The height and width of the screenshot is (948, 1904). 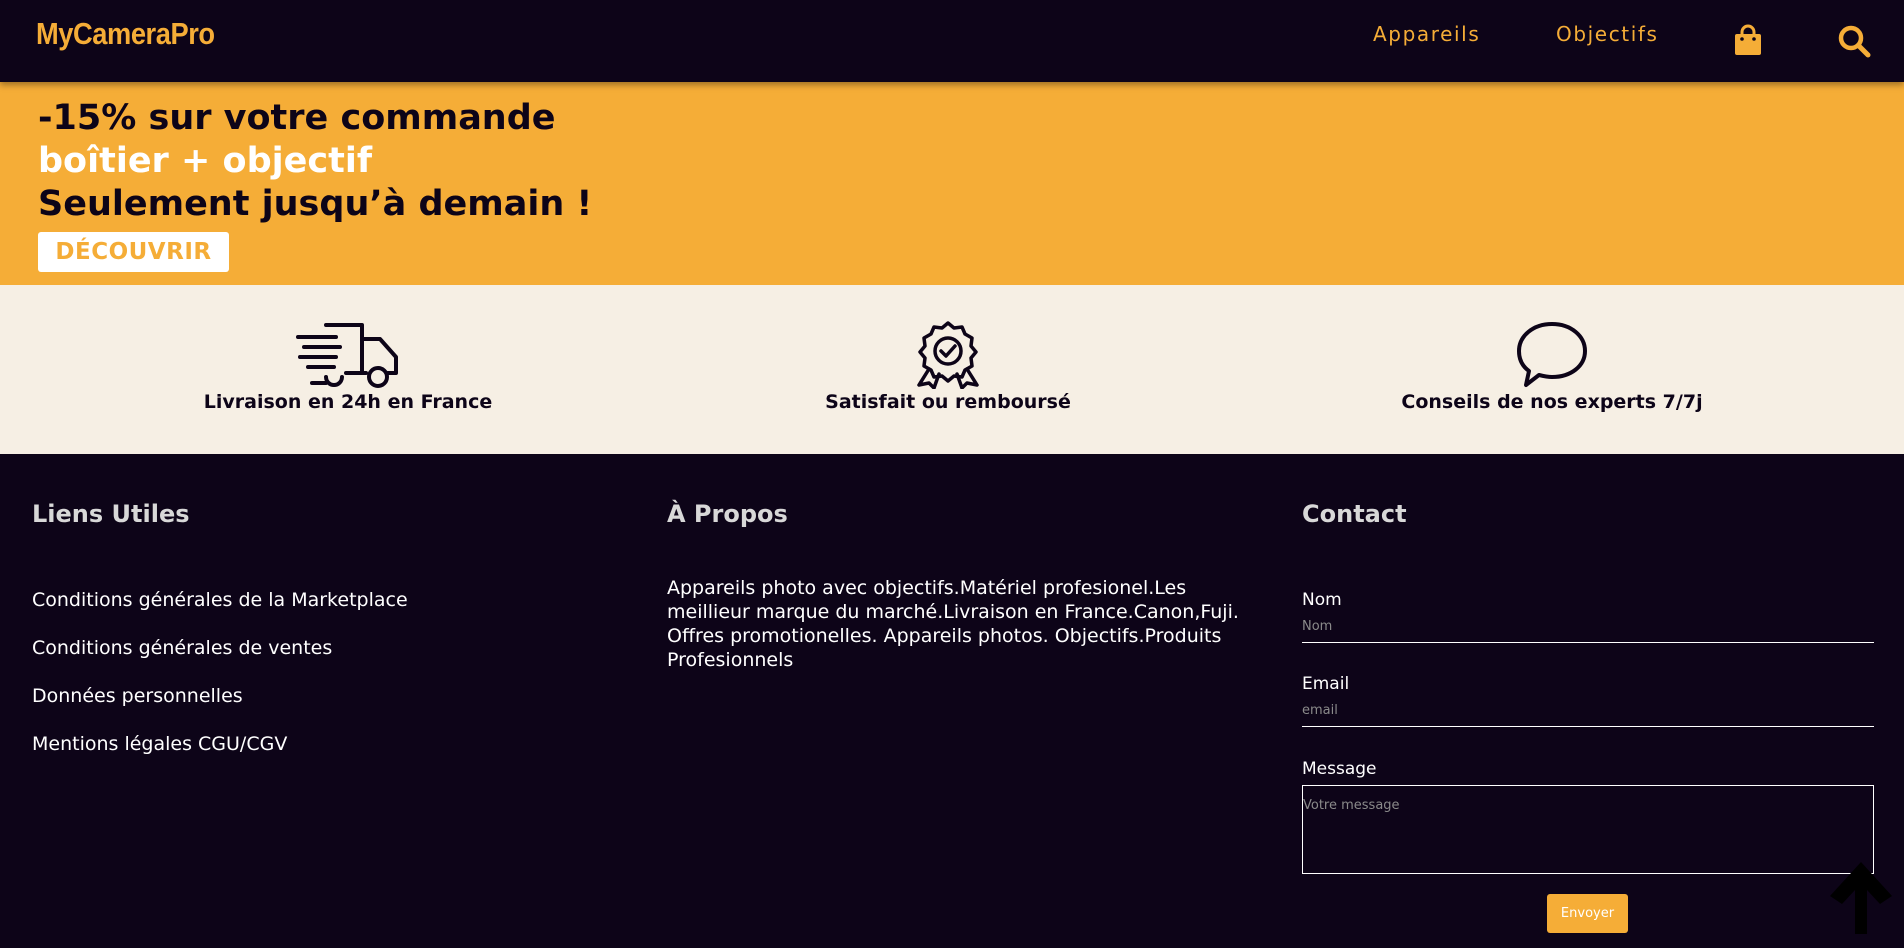 I want to click on arrow-up-icon, so click(x=1861, y=898).